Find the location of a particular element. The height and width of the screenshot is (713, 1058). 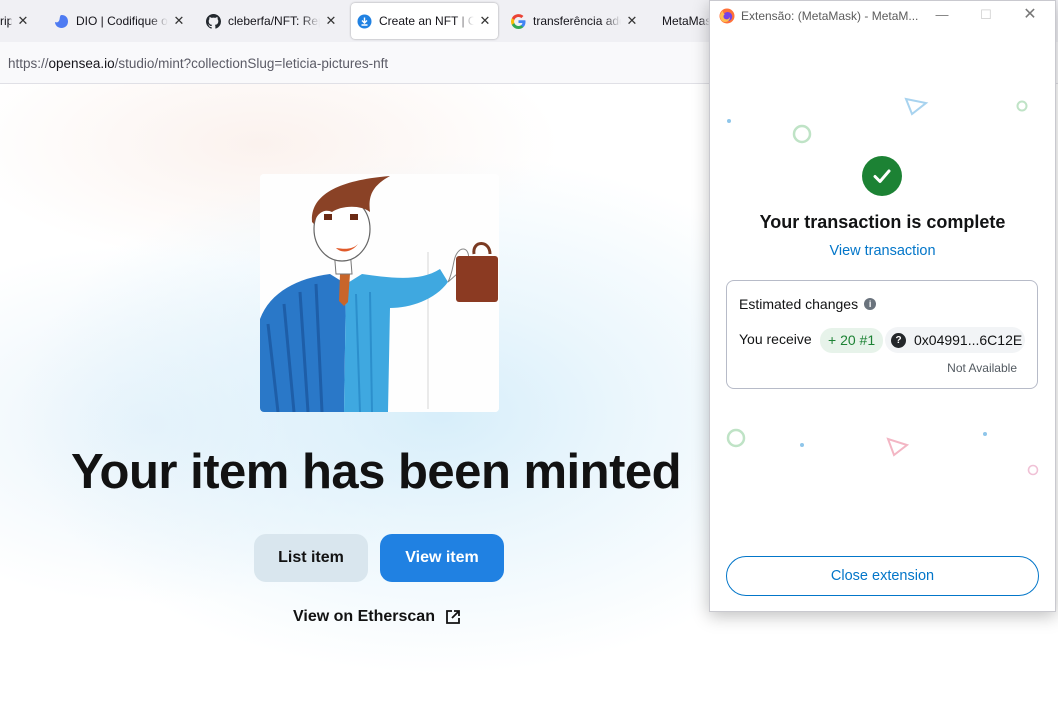

tab-dio: DIO | Codifique o ✕ is located at coordinates (120, 21).